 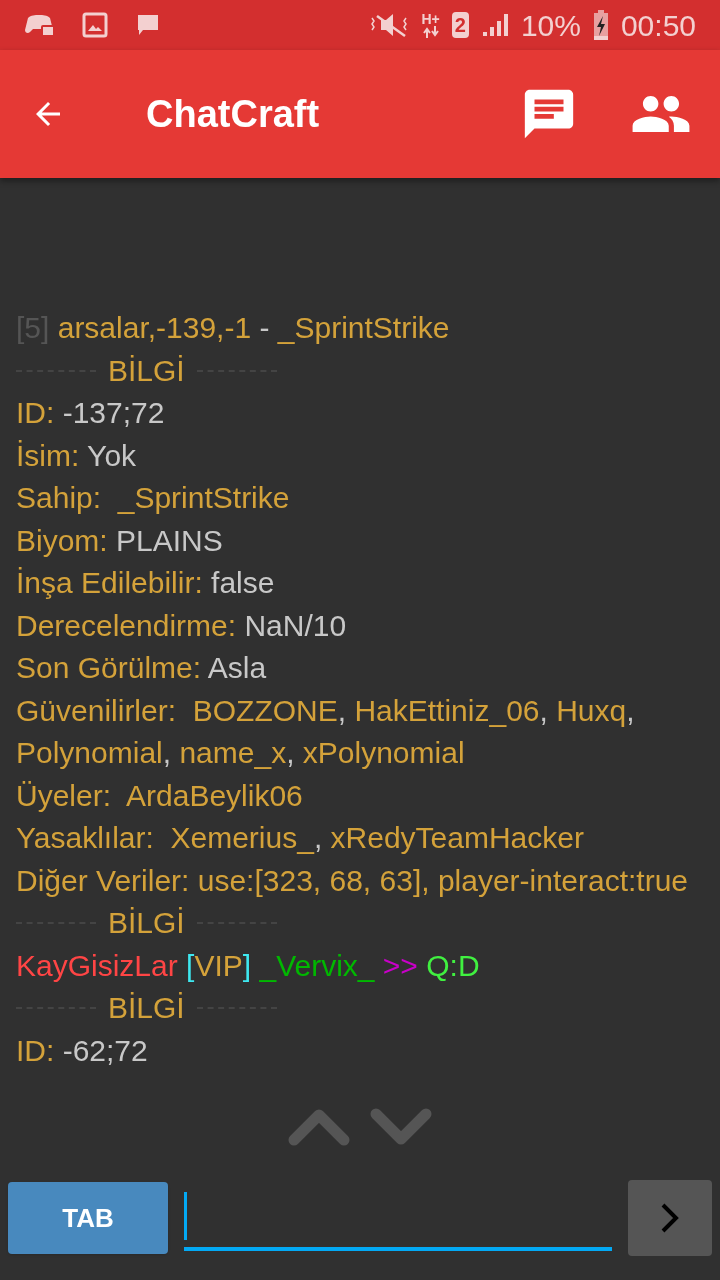 I want to click on app-title: ChatCraft, so click(x=233, y=114).